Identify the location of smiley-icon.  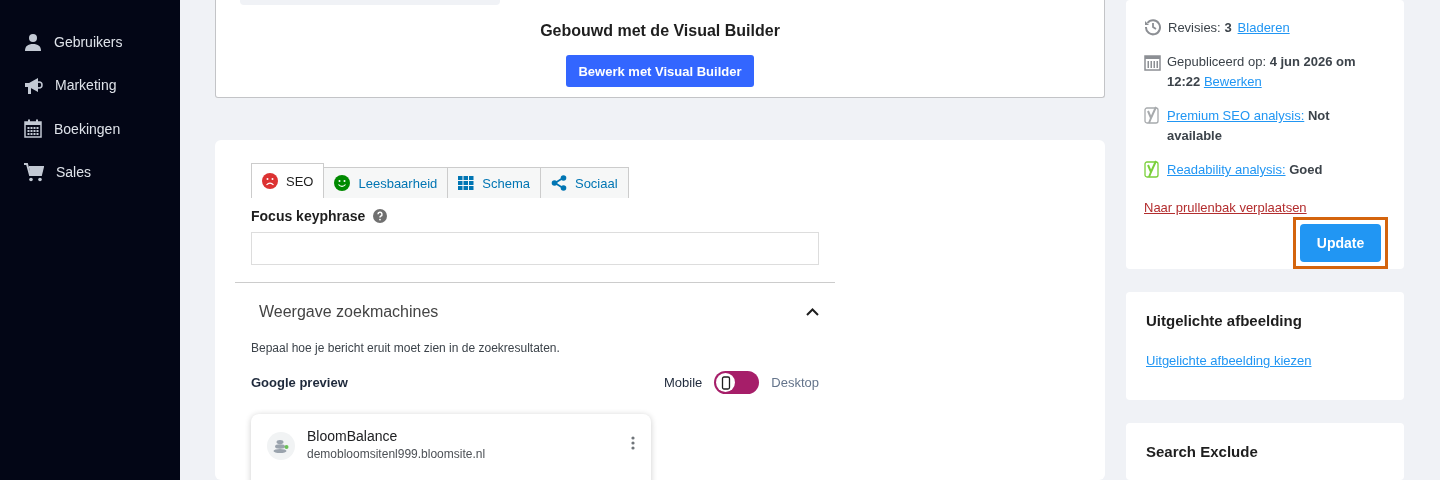
(342, 183).